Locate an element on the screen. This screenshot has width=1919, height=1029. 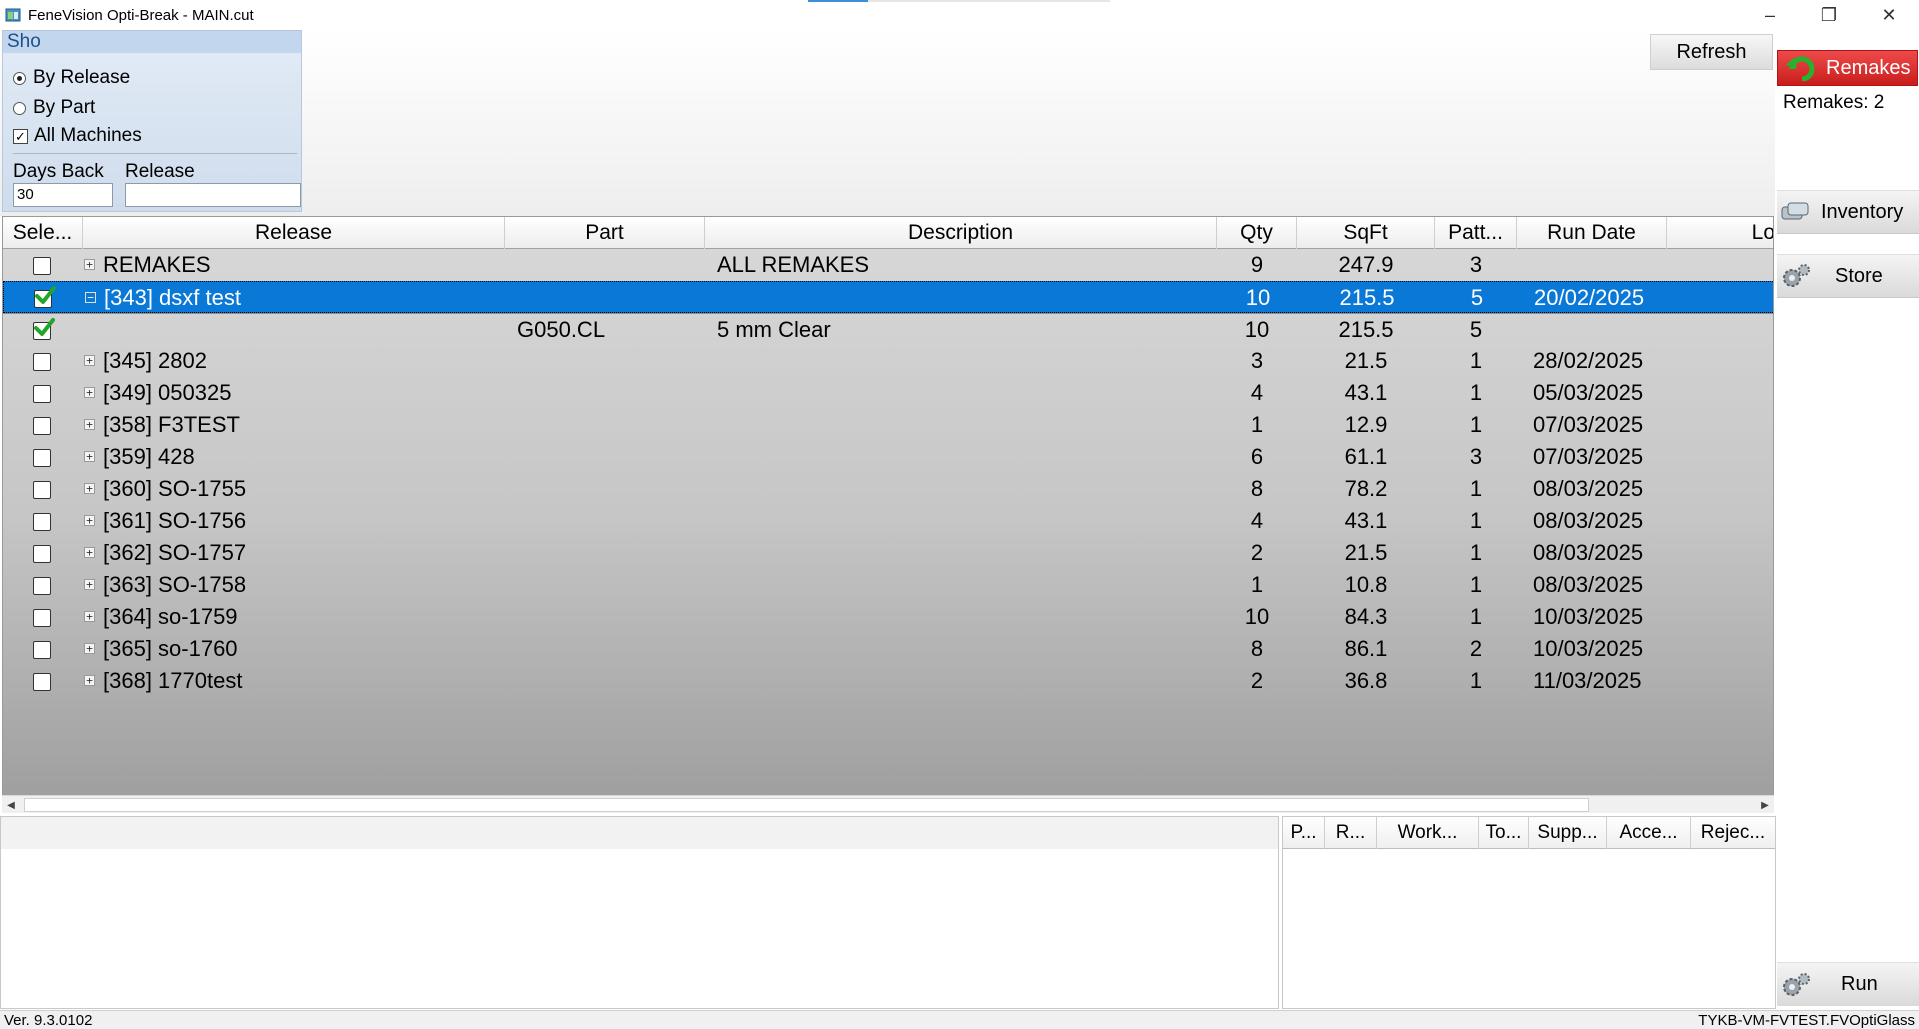
table-row: + [359] 428 6 61.1 3 07/03/2025 is located at coordinates (888, 457).